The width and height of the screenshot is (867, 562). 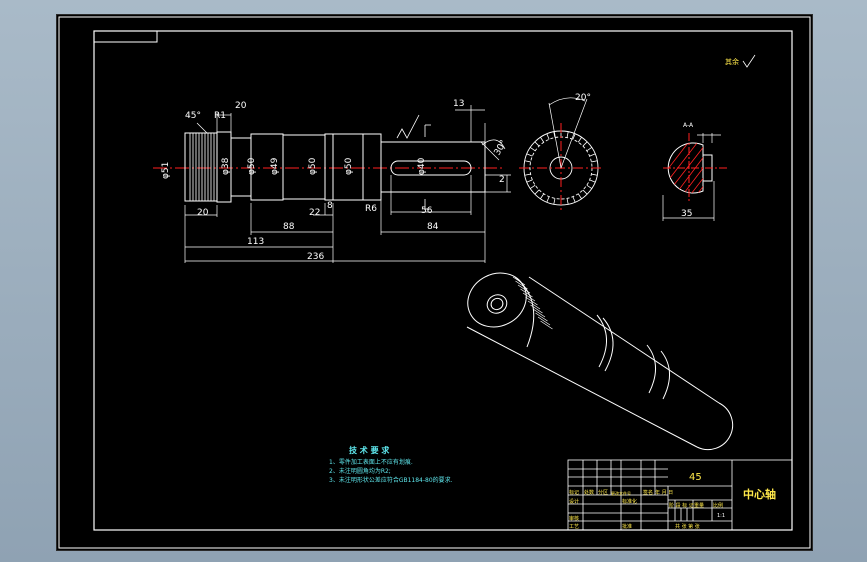 I want to click on part-name: 中心轴, so click(x=759, y=494).